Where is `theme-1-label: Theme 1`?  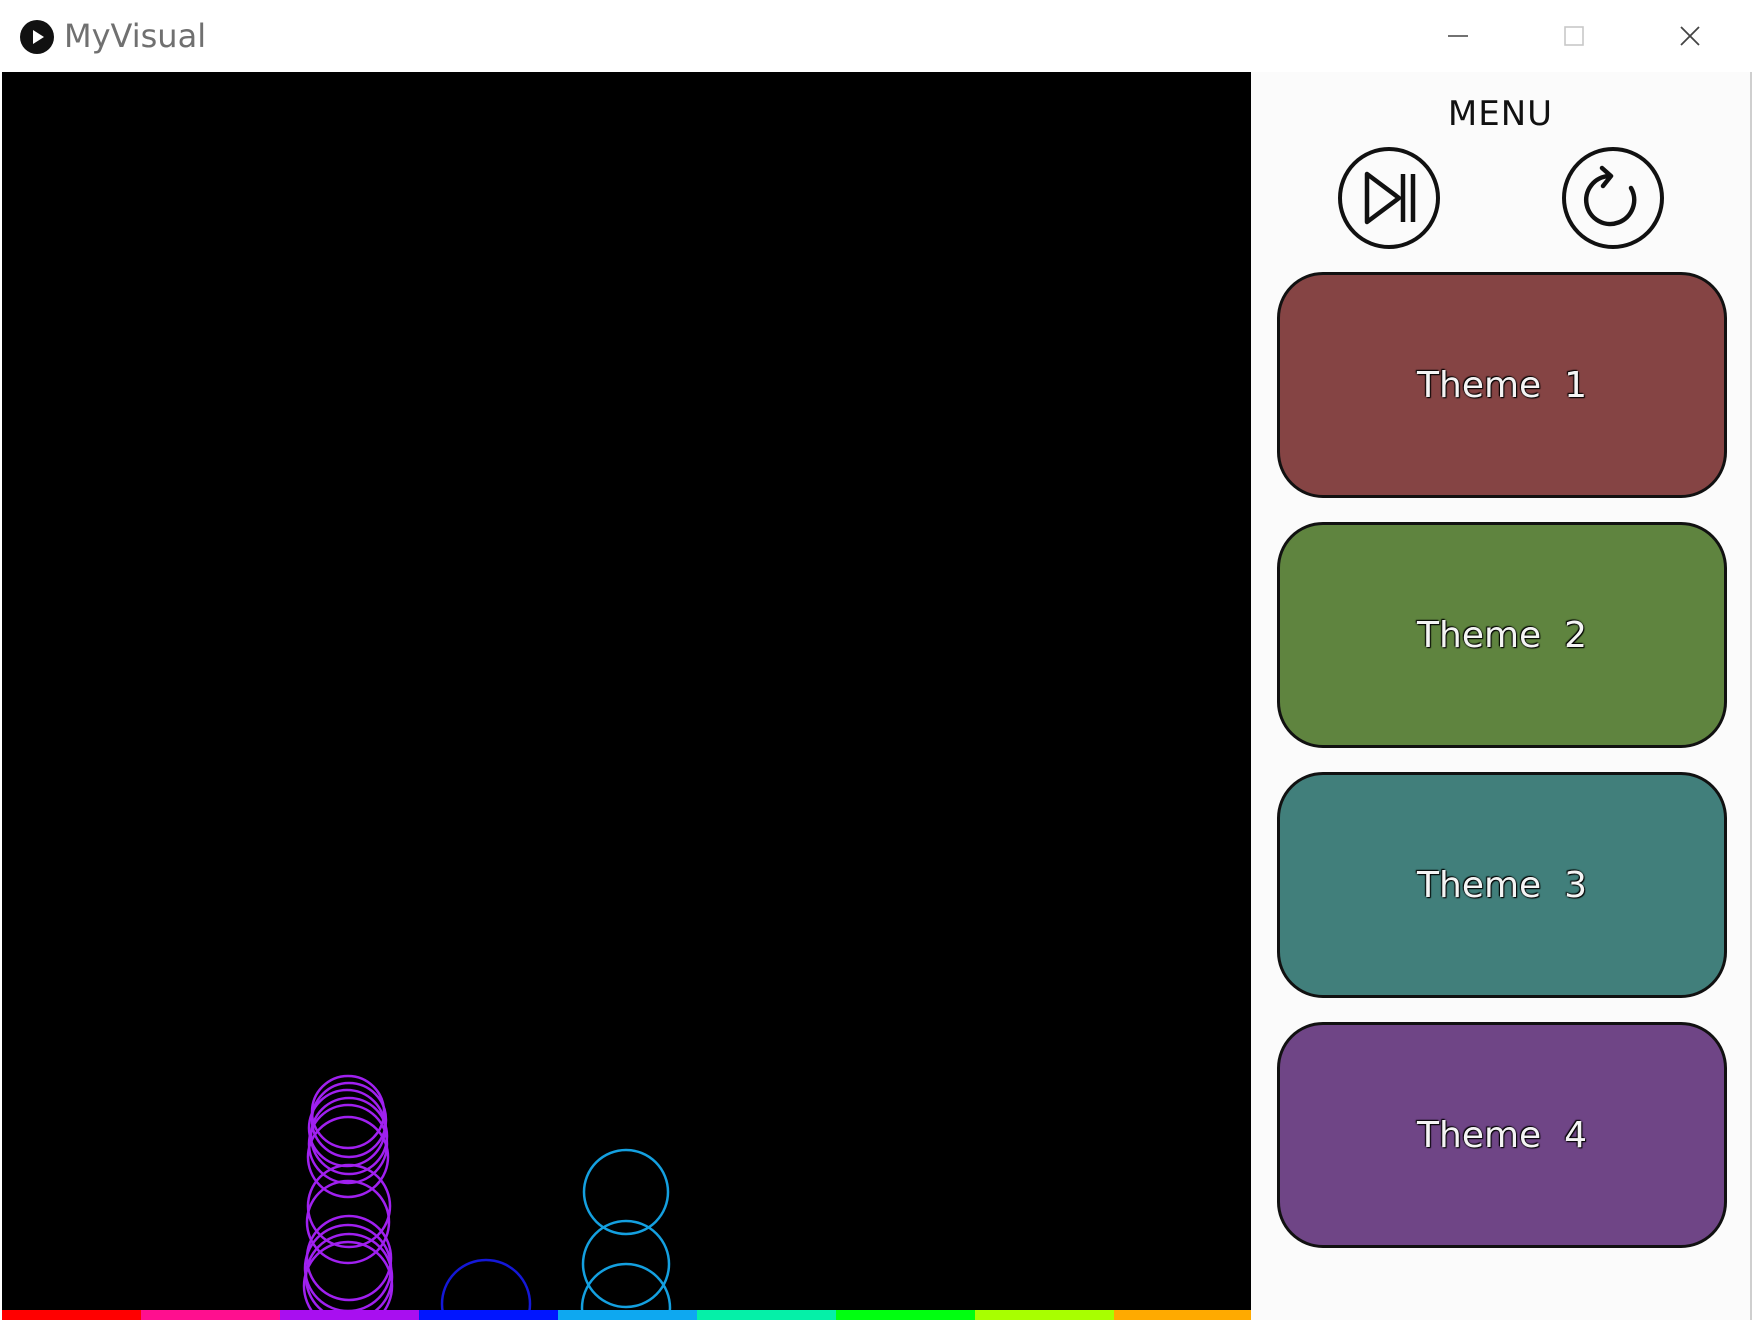 theme-1-label: Theme 1 is located at coordinates (1502, 385).